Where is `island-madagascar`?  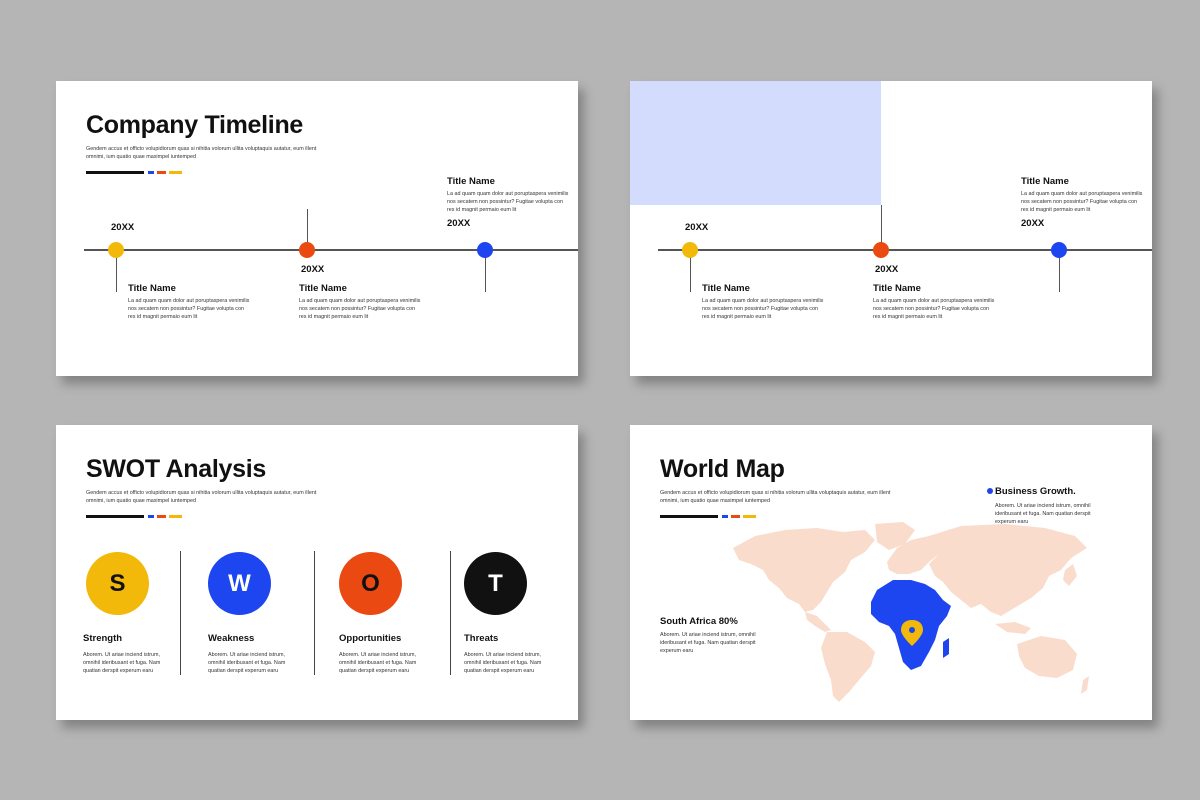 island-madagascar is located at coordinates (946, 648).